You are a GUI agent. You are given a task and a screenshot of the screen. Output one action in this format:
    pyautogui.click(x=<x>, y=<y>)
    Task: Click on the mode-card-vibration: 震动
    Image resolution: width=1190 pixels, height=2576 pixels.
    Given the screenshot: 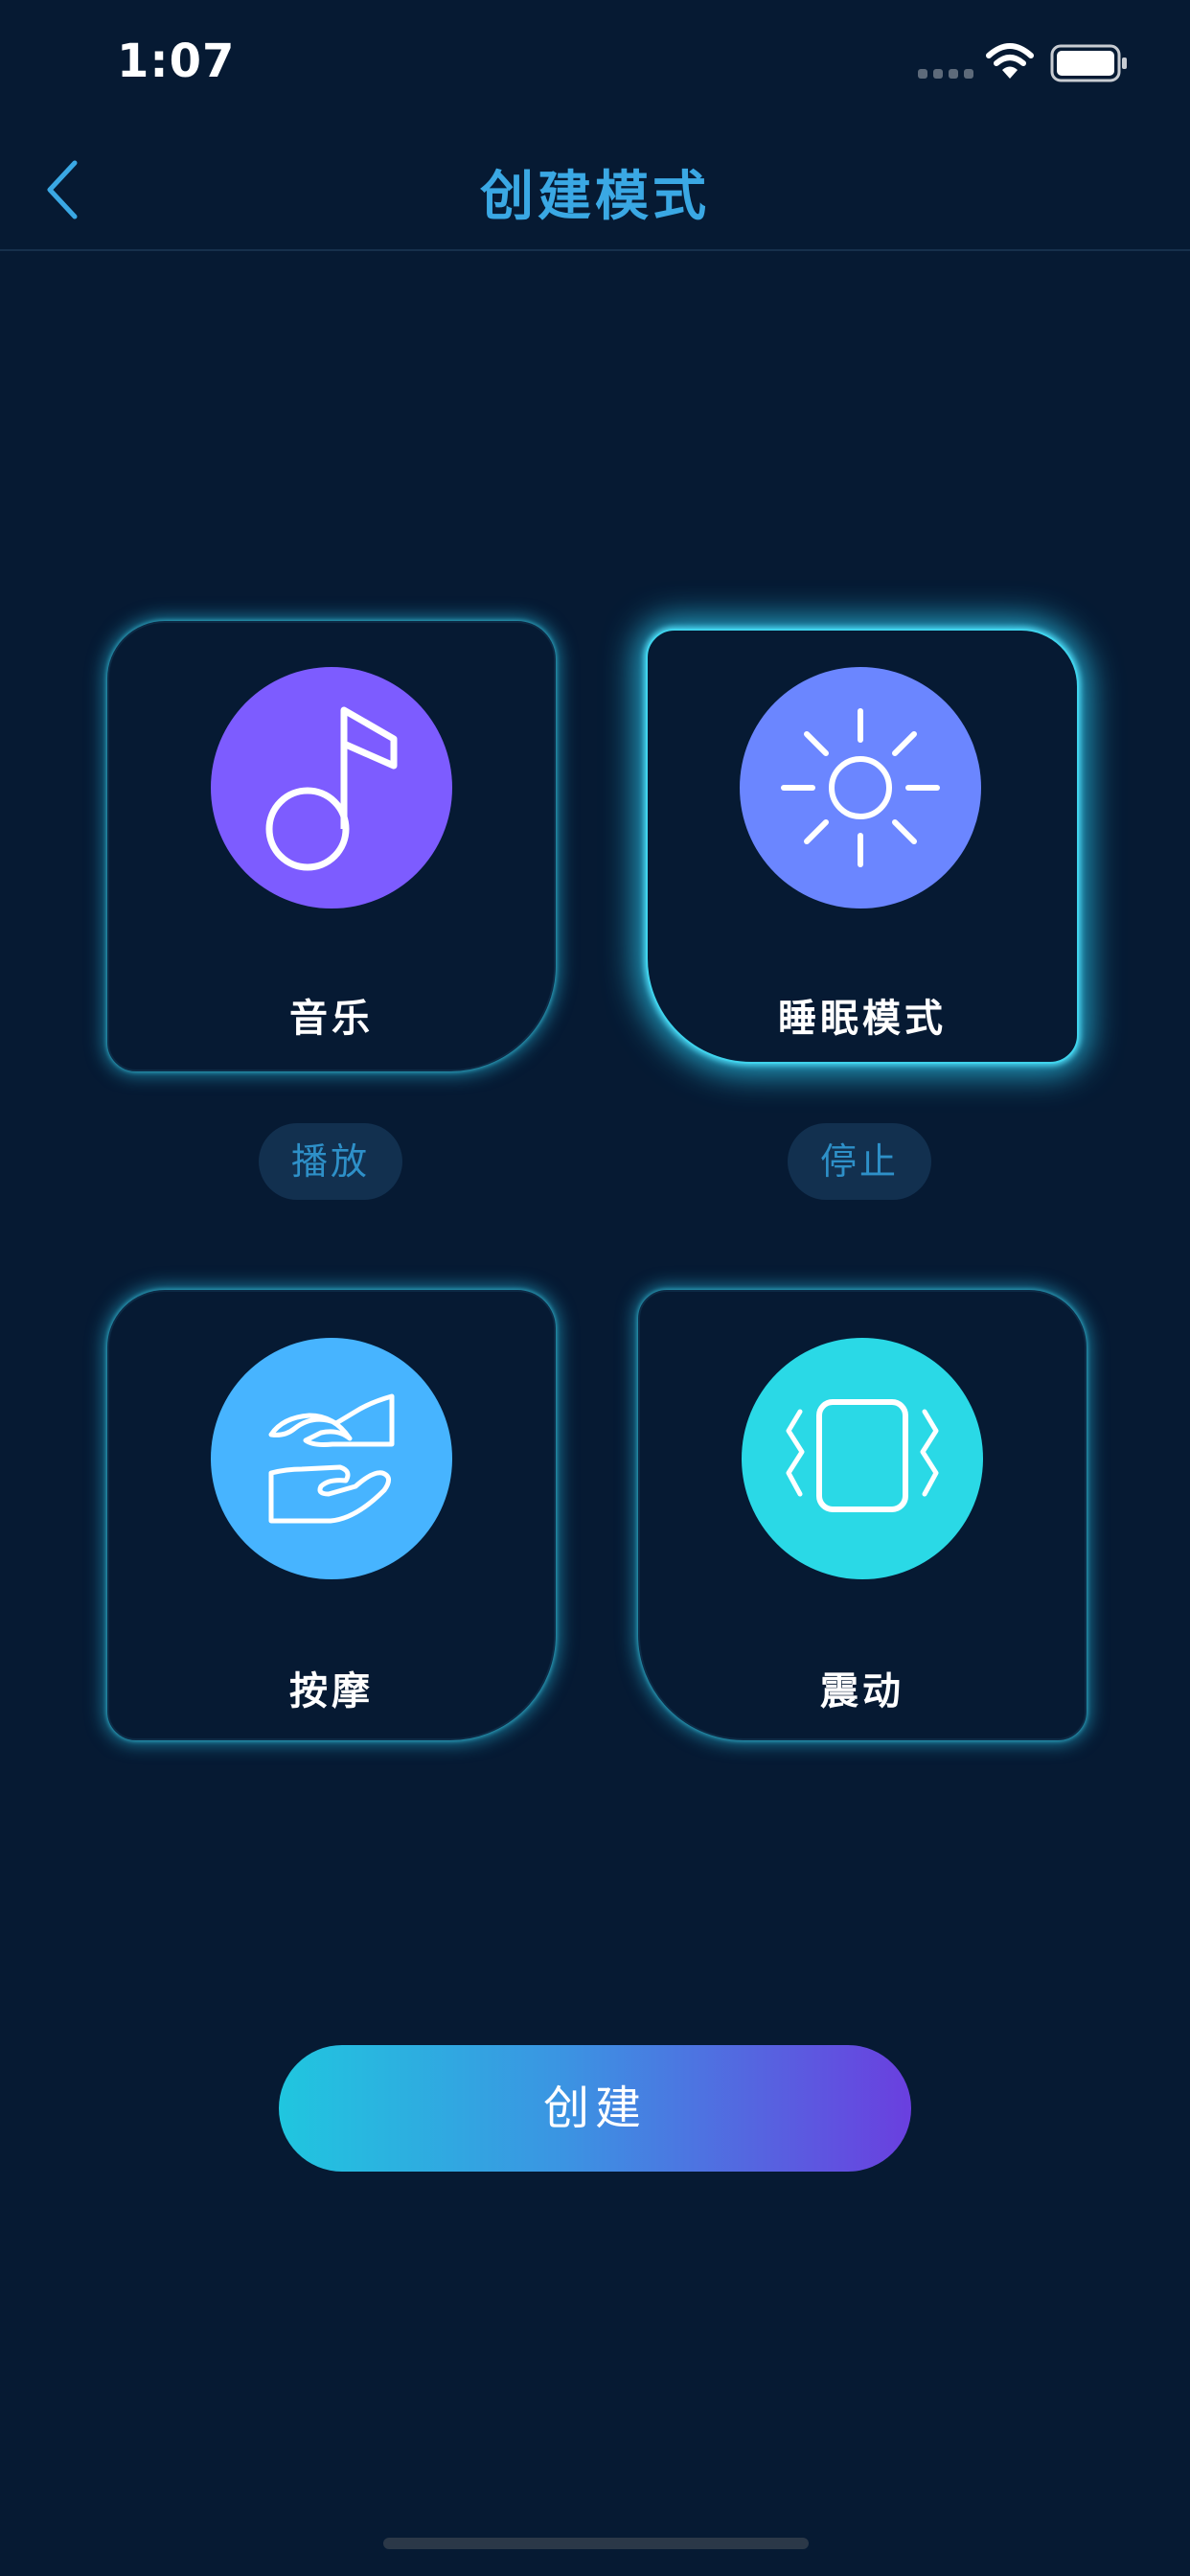 What is the action you would take?
    pyautogui.click(x=863, y=1515)
    